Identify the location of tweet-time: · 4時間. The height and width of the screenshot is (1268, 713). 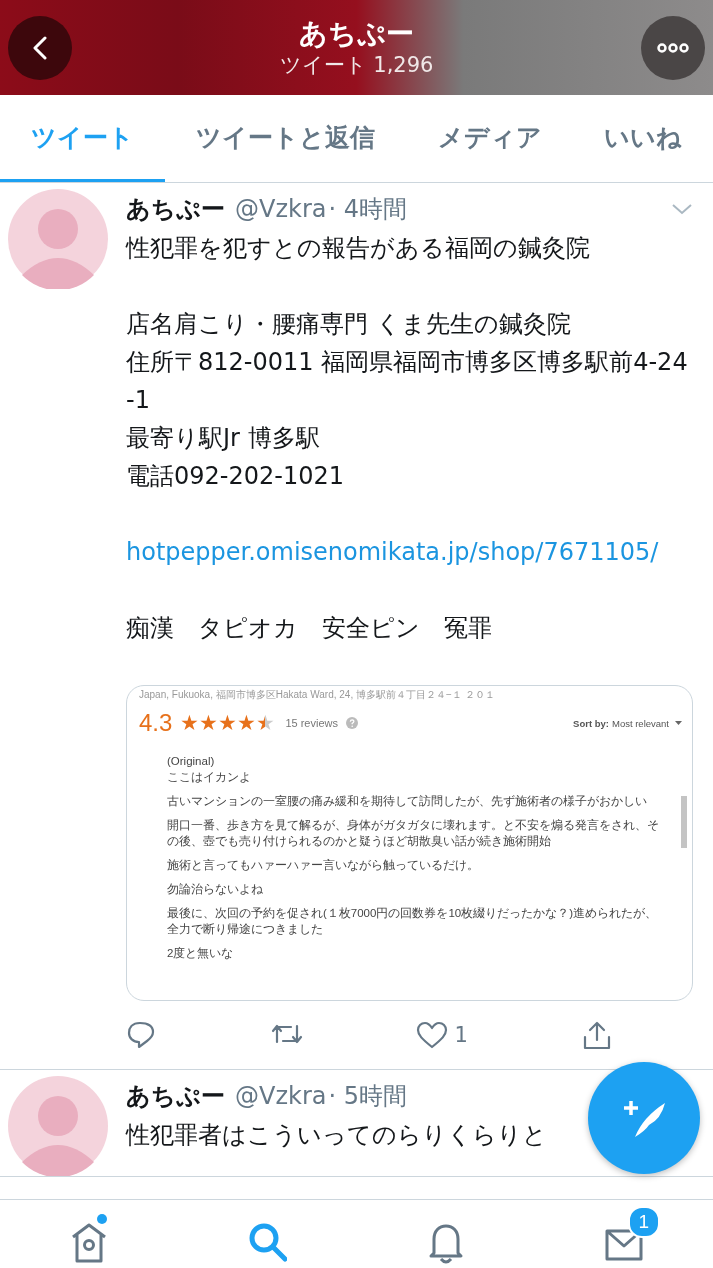
(368, 209).